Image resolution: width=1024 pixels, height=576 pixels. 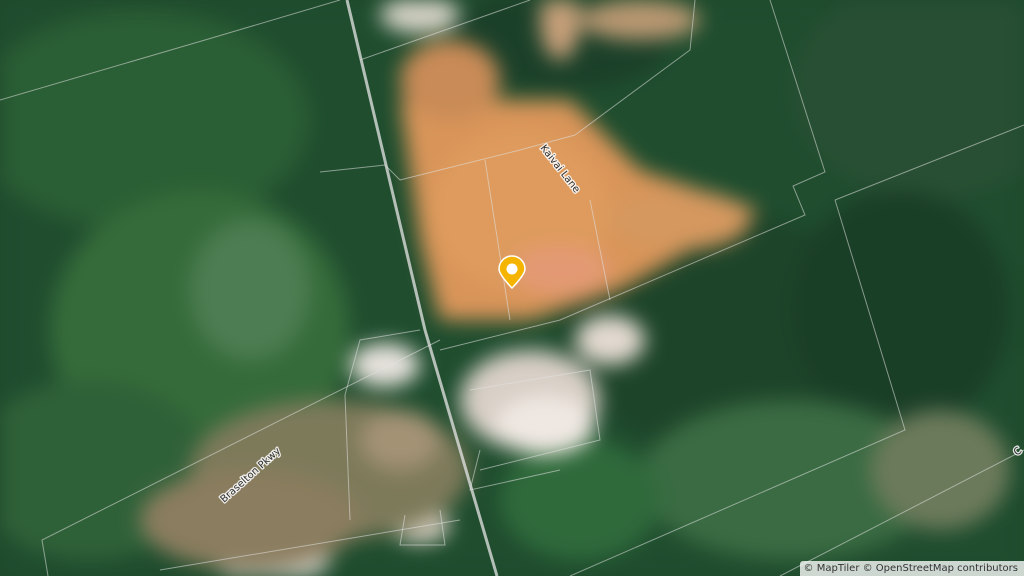 What do you see at coordinates (940, 568) in the screenshot?
I see `attribution-osm-link: © OpenStreetMap contributors` at bounding box center [940, 568].